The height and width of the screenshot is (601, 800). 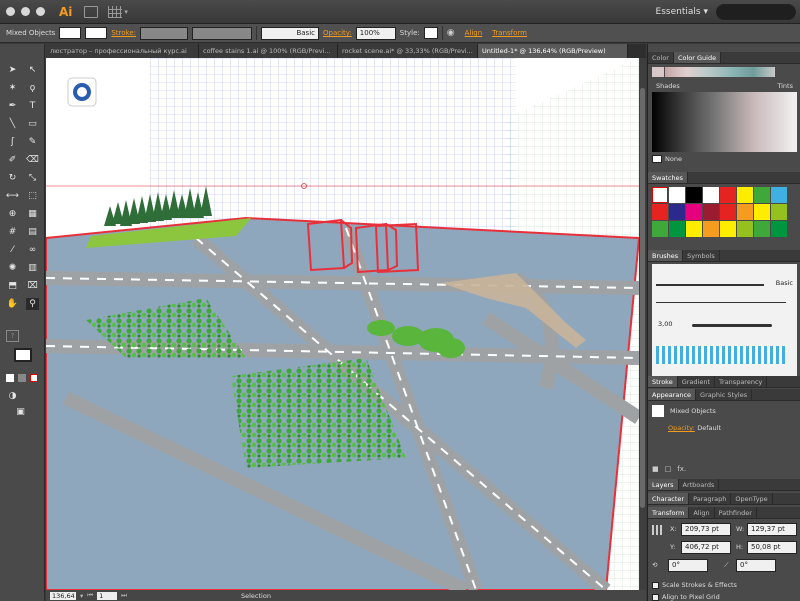 I want to click on tab-transparency: Transparency, so click(x=741, y=381).